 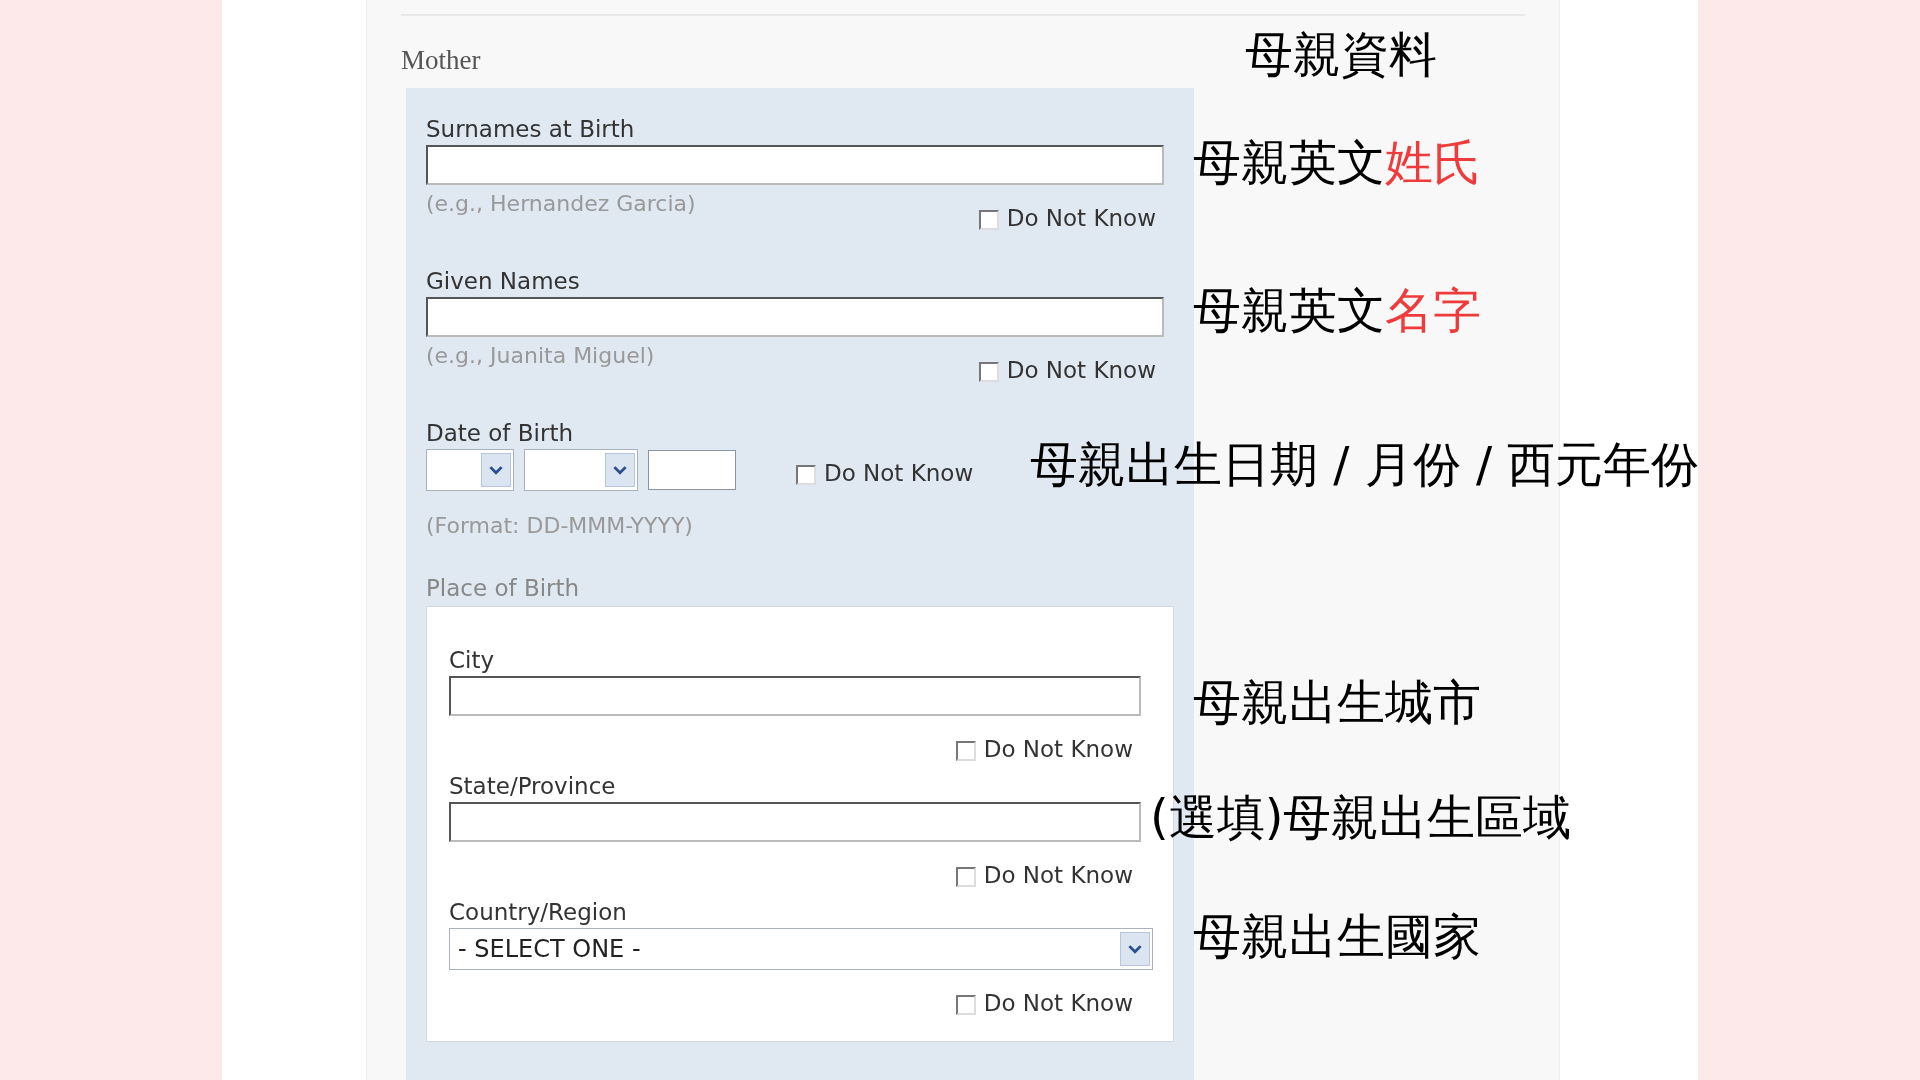 I want to click on annotation-text: 母親資料, so click(x=1341, y=54).